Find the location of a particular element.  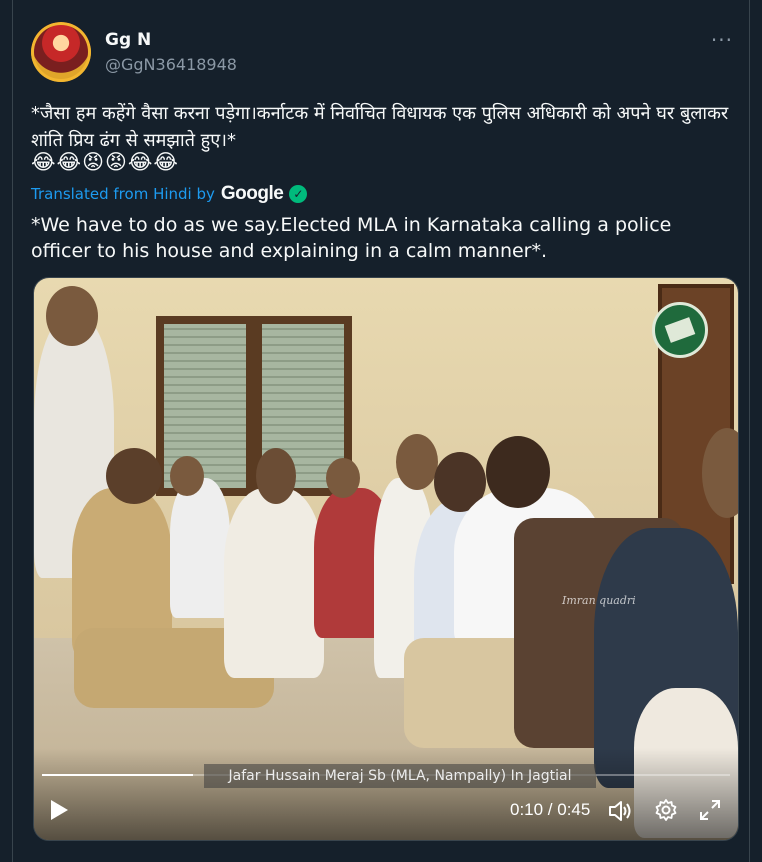

video-time: 0:10 / 0:45 is located at coordinates (550, 809).